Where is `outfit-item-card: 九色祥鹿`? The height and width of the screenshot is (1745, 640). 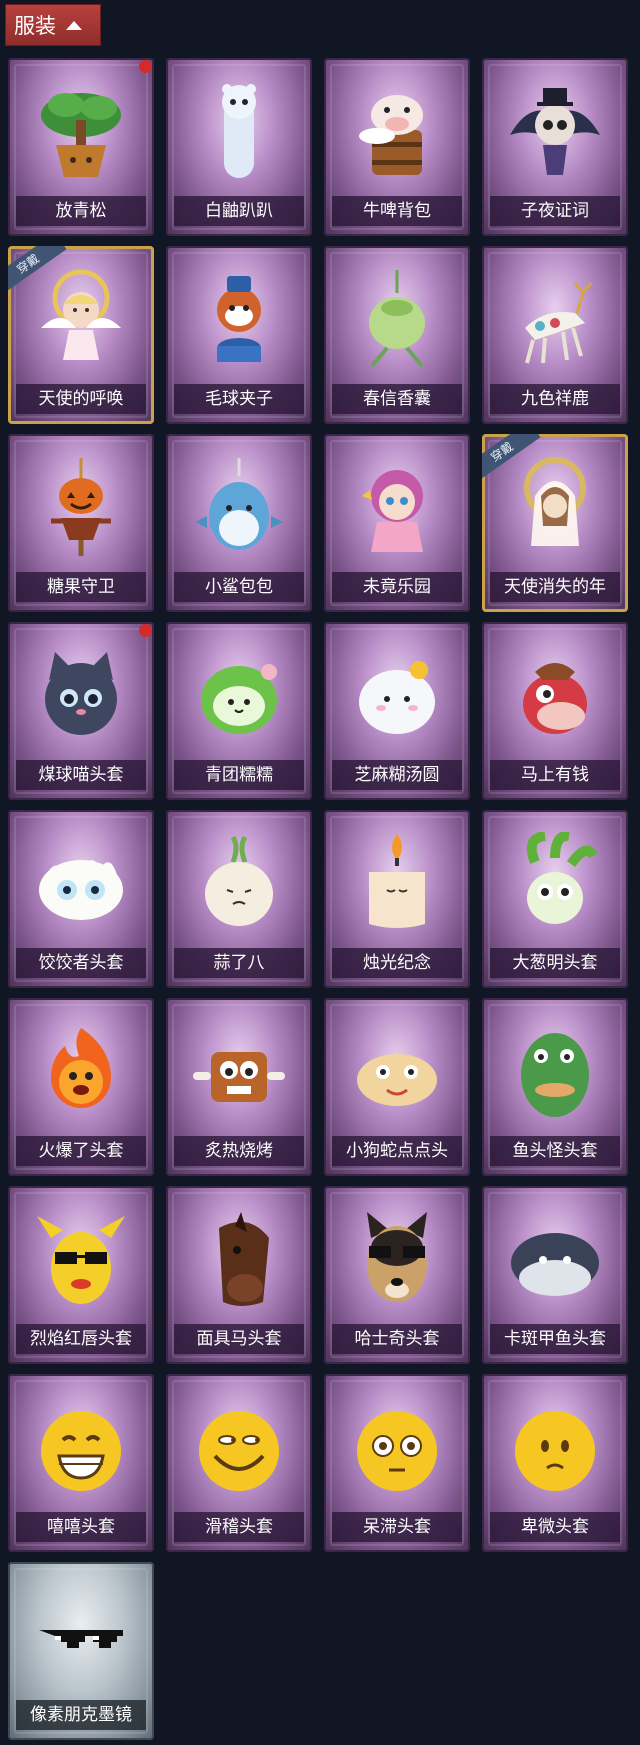 outfit-item-card: 九色祥鹿 is located at coordinates (555, 335).